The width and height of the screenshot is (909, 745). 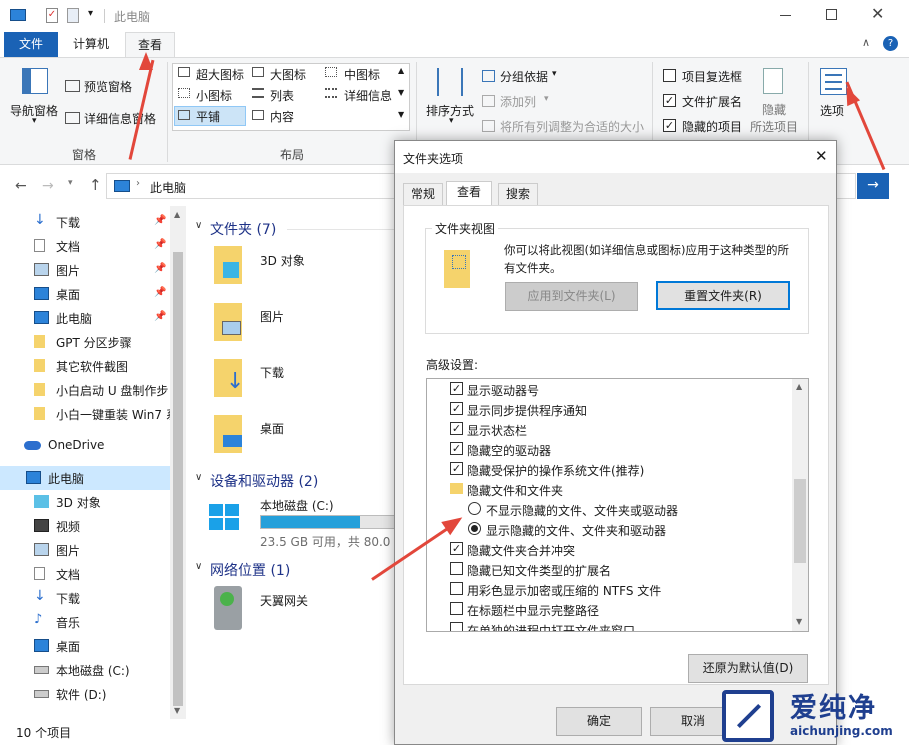 I want to click on nav-item-music: ♪ 音乐, so click(x=85, y=622).